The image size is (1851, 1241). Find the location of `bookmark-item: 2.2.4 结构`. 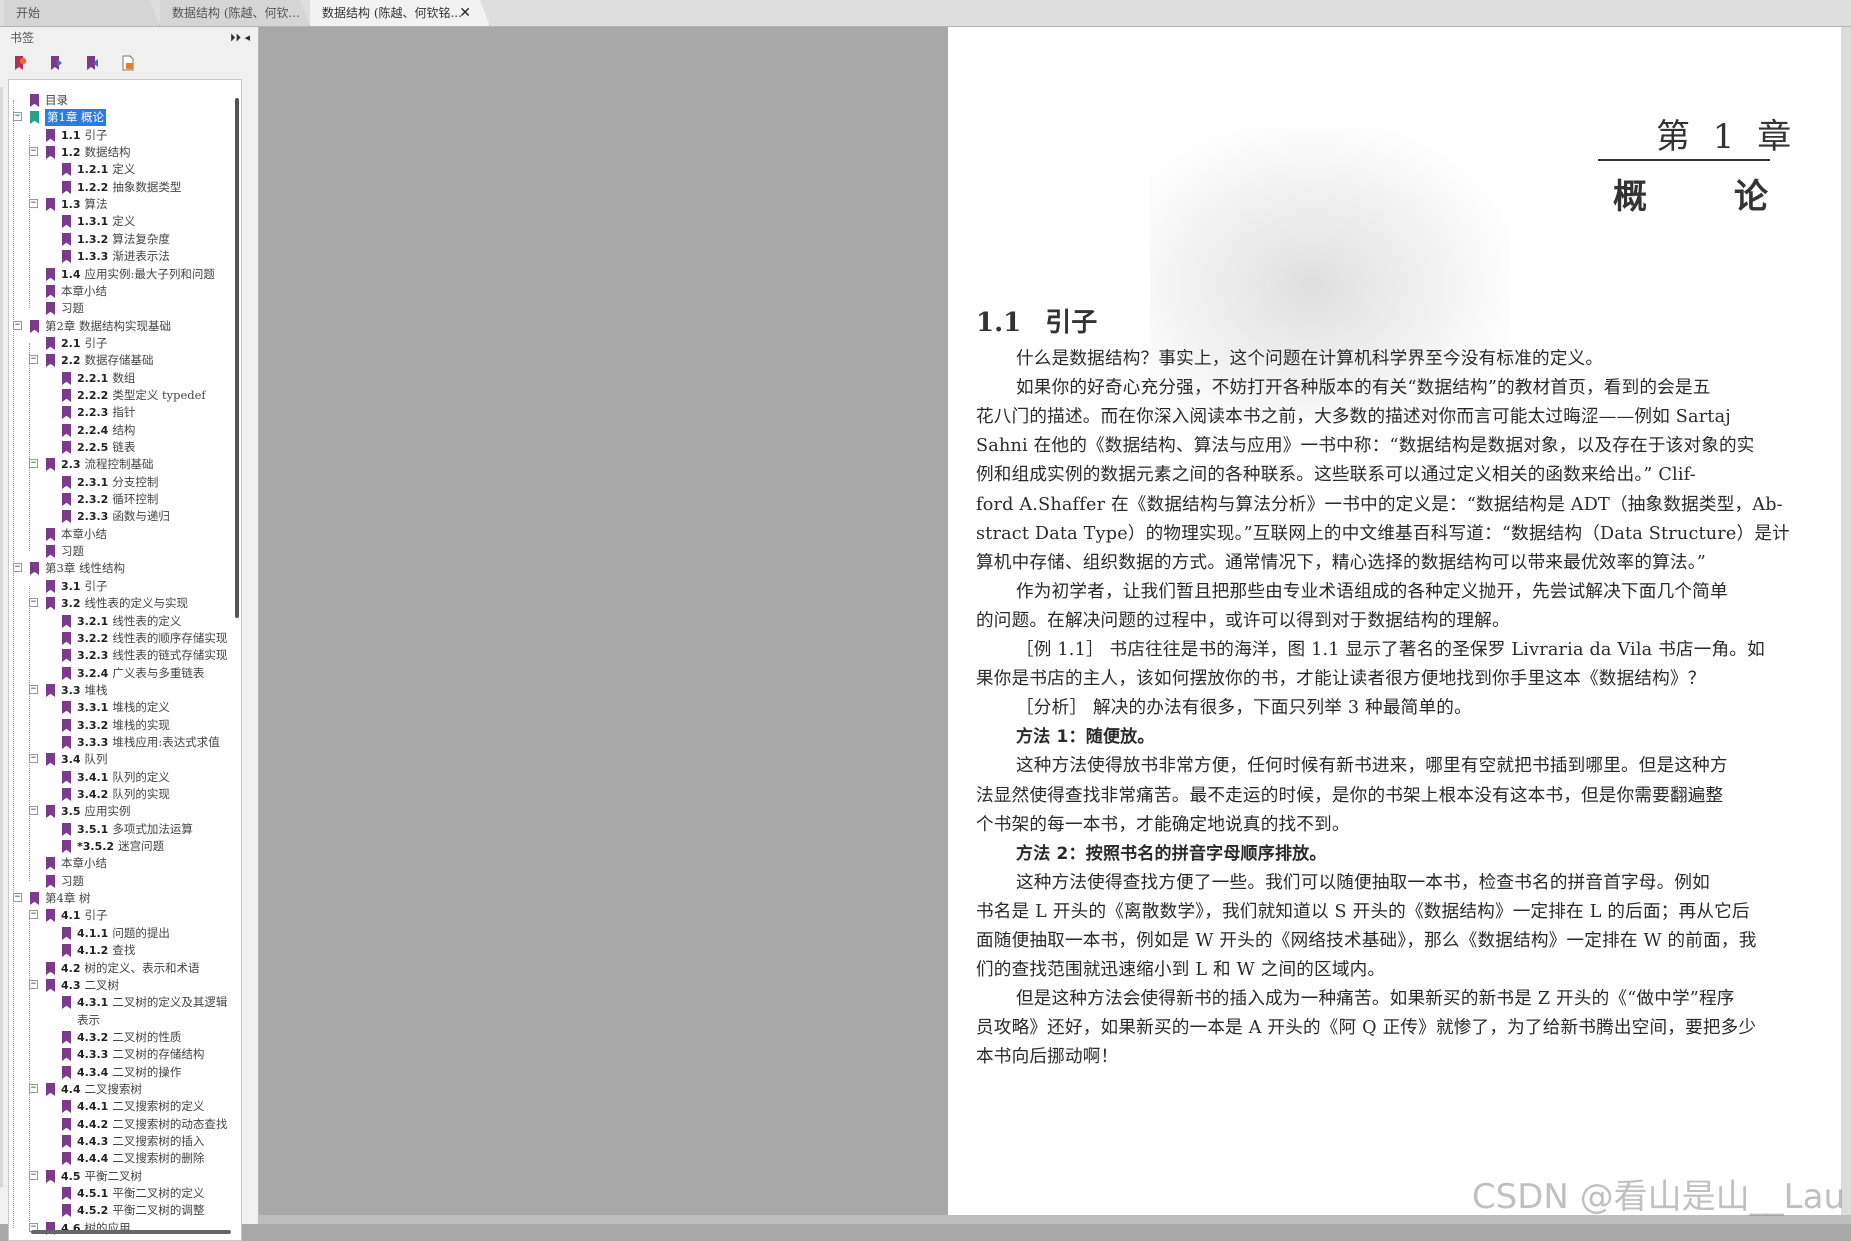

bookmark-item: 2.2.4 结构 is located at coordinates (125, 430).